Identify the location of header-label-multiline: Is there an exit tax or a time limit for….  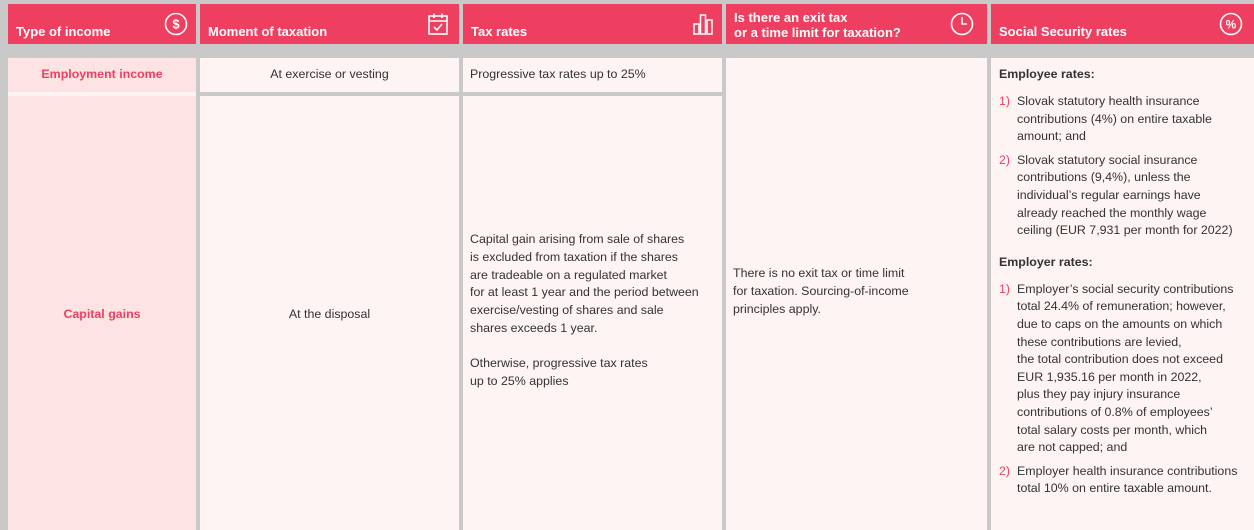
(817, 25).